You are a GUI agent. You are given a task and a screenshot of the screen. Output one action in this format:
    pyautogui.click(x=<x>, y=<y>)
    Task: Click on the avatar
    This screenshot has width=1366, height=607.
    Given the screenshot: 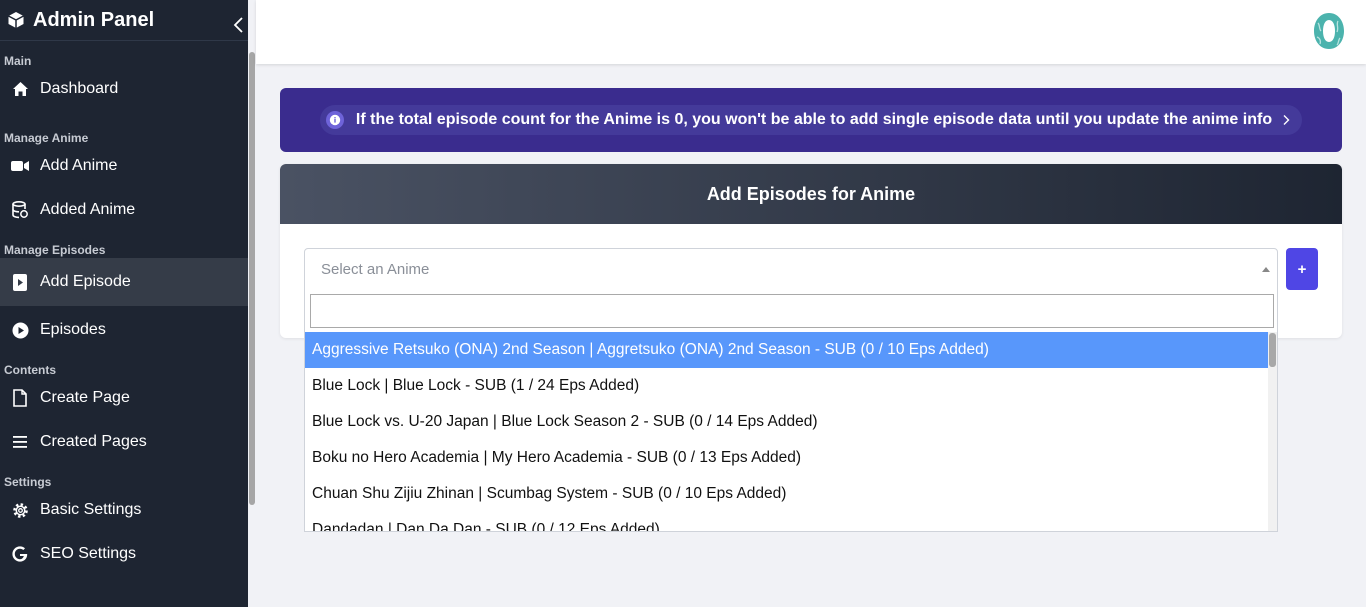 What is the action you would take?
    pyautogui.click(x=1329, y=31)
    